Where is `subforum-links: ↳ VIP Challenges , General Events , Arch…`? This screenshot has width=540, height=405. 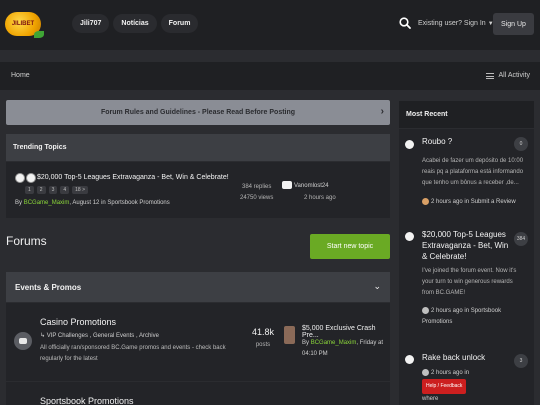 subforum-links: ↳ VIP Challenges , General Events , Arch… is located at coordinates (99, 335).